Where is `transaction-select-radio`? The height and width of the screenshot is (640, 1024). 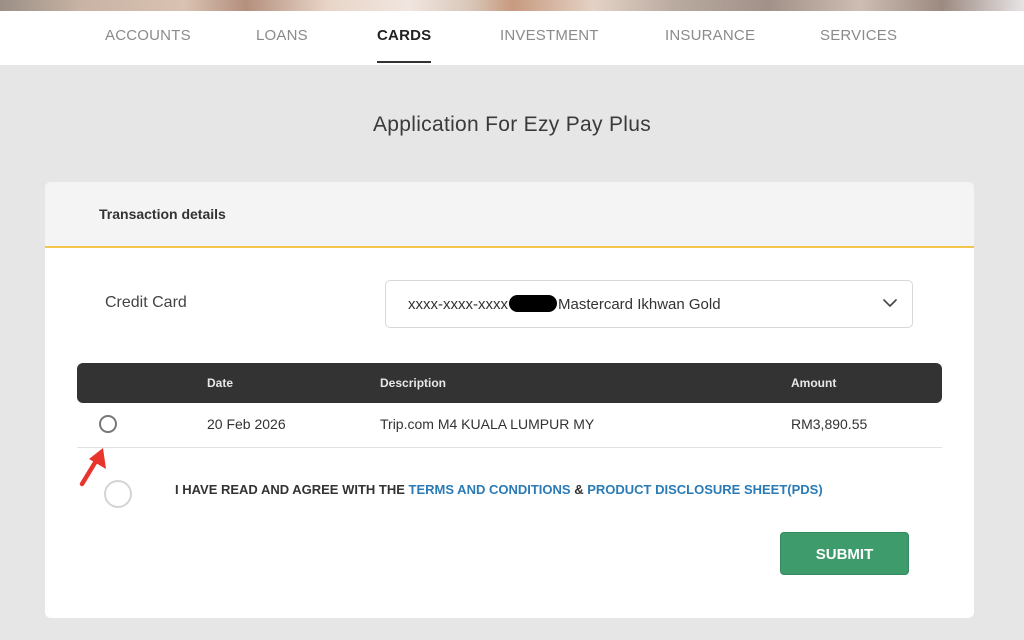
transaction-select-radio is located at coordinates (108, 424).